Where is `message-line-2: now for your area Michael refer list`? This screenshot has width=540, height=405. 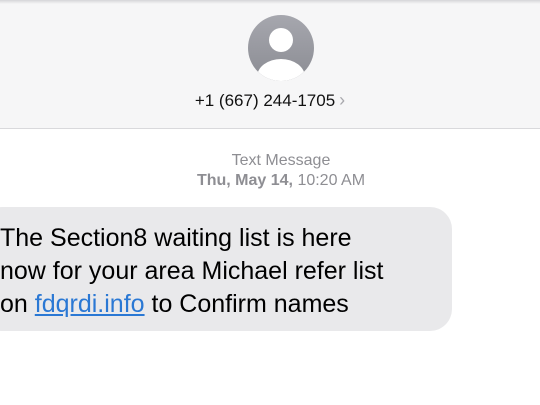 message-line-2: now for your area Michael refer list is located at coordinates (192, 271).